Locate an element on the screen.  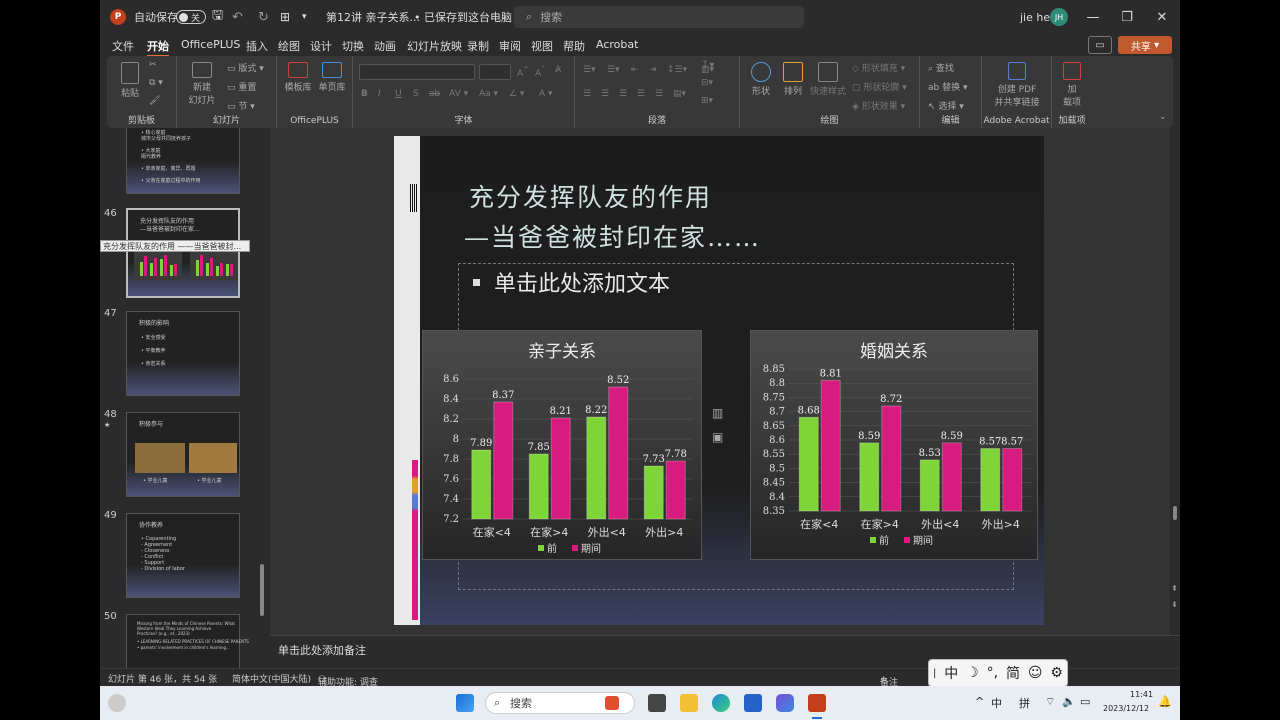
addins-button: 加 载项 is located at coordinates (1072, 85).